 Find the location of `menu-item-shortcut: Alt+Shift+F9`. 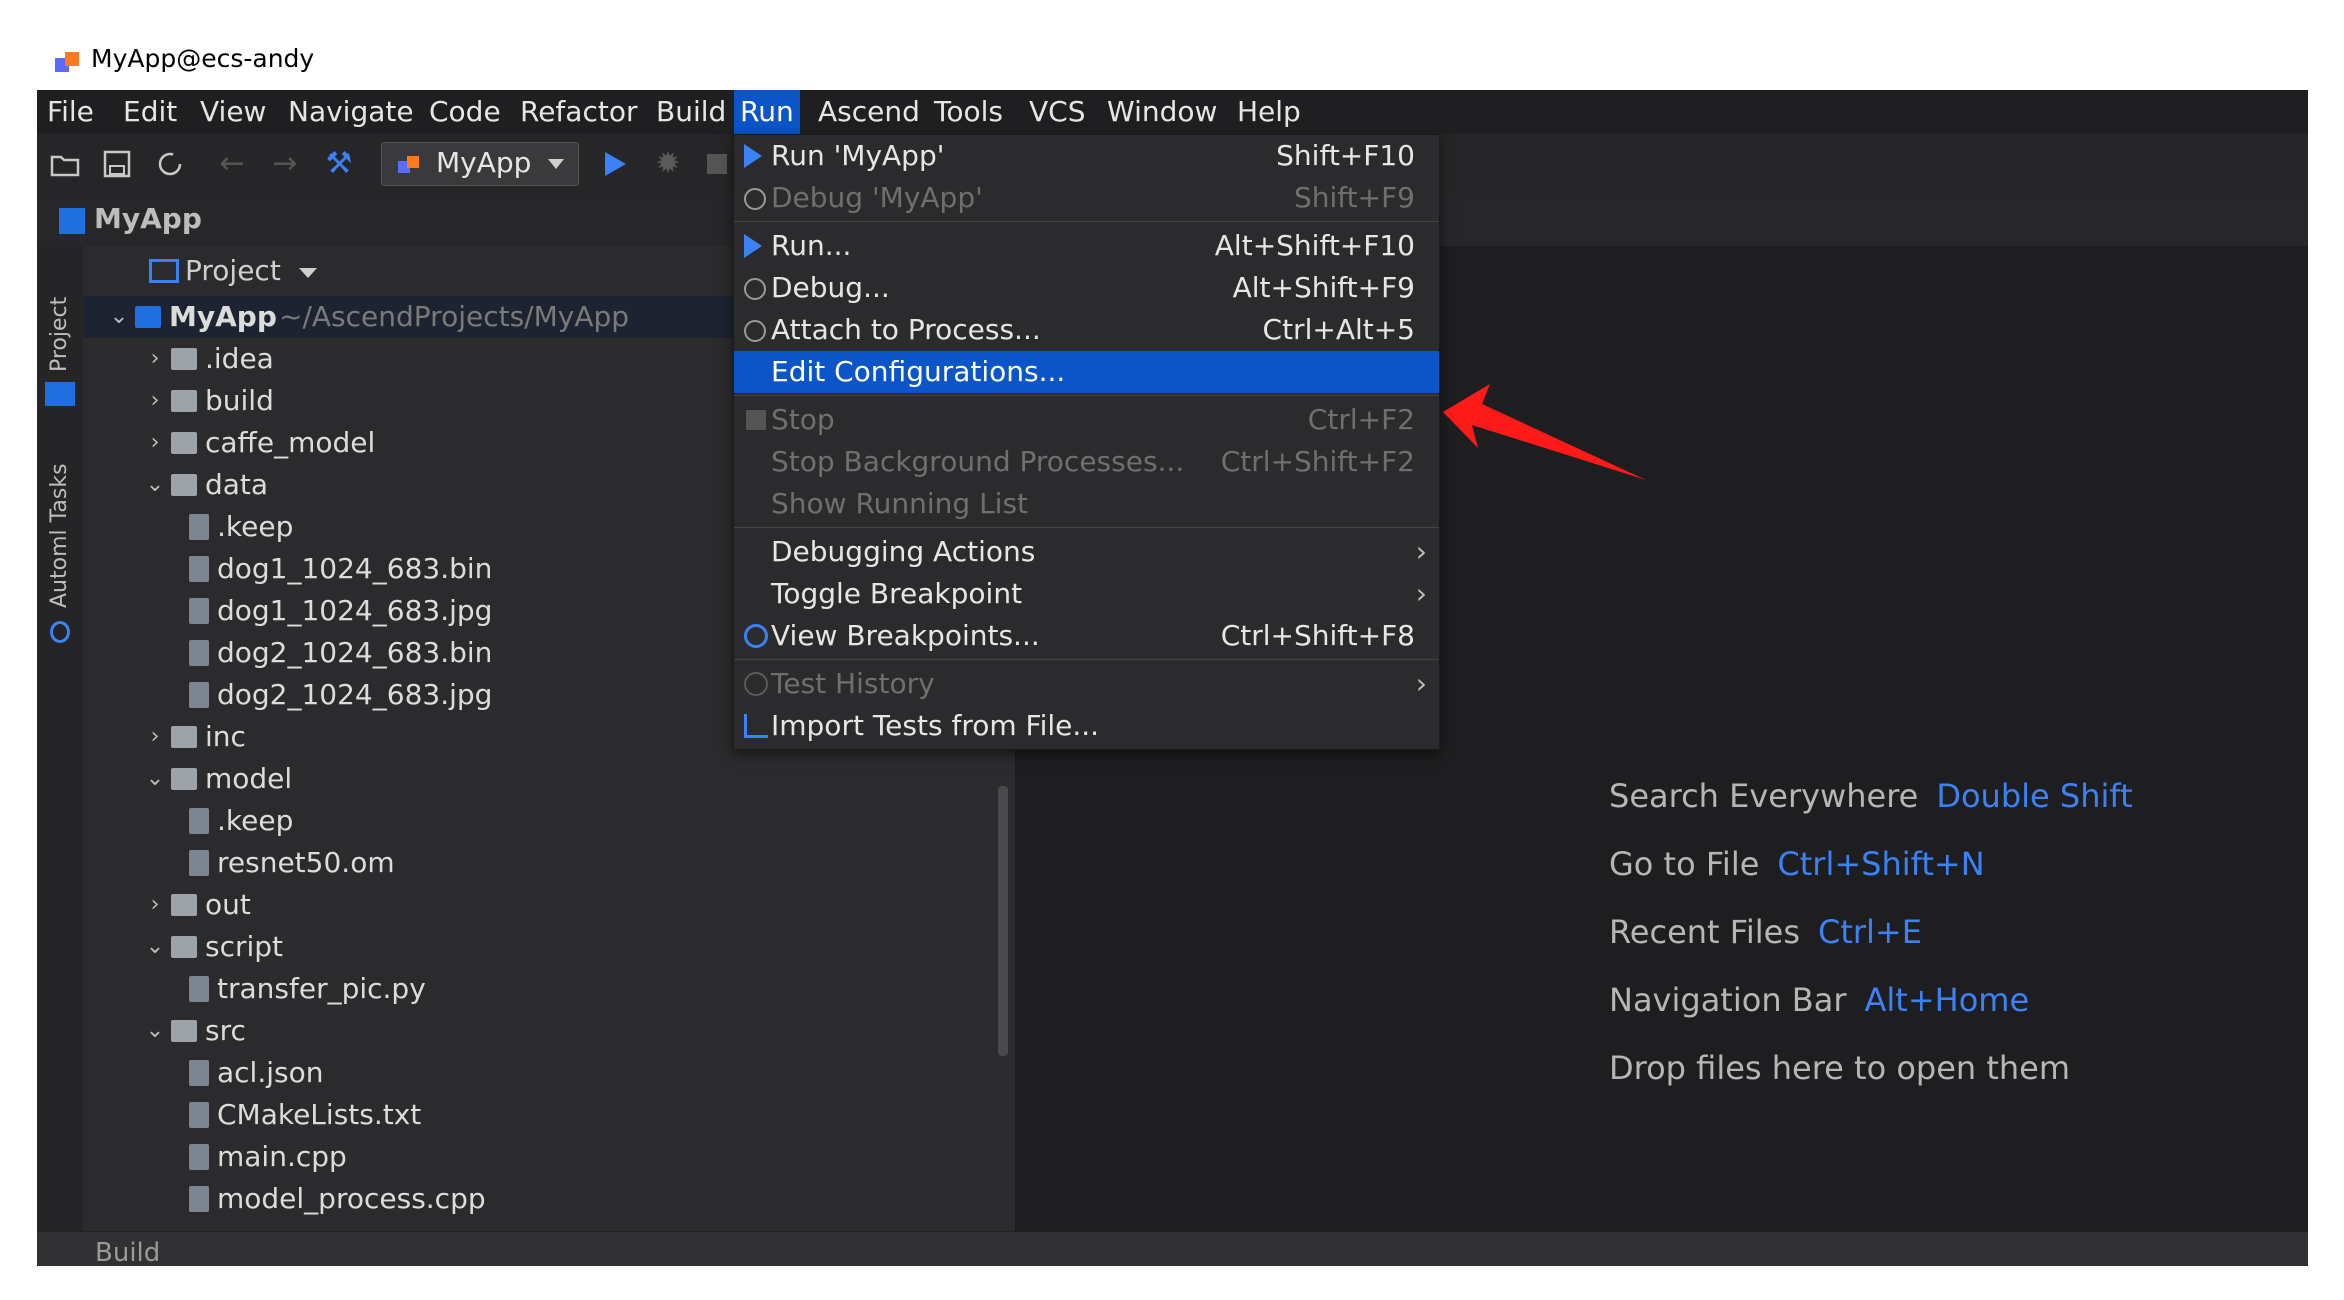

menu-item-shortcut: Alt+Shift+F9 is located at coordinates (1323, 287).